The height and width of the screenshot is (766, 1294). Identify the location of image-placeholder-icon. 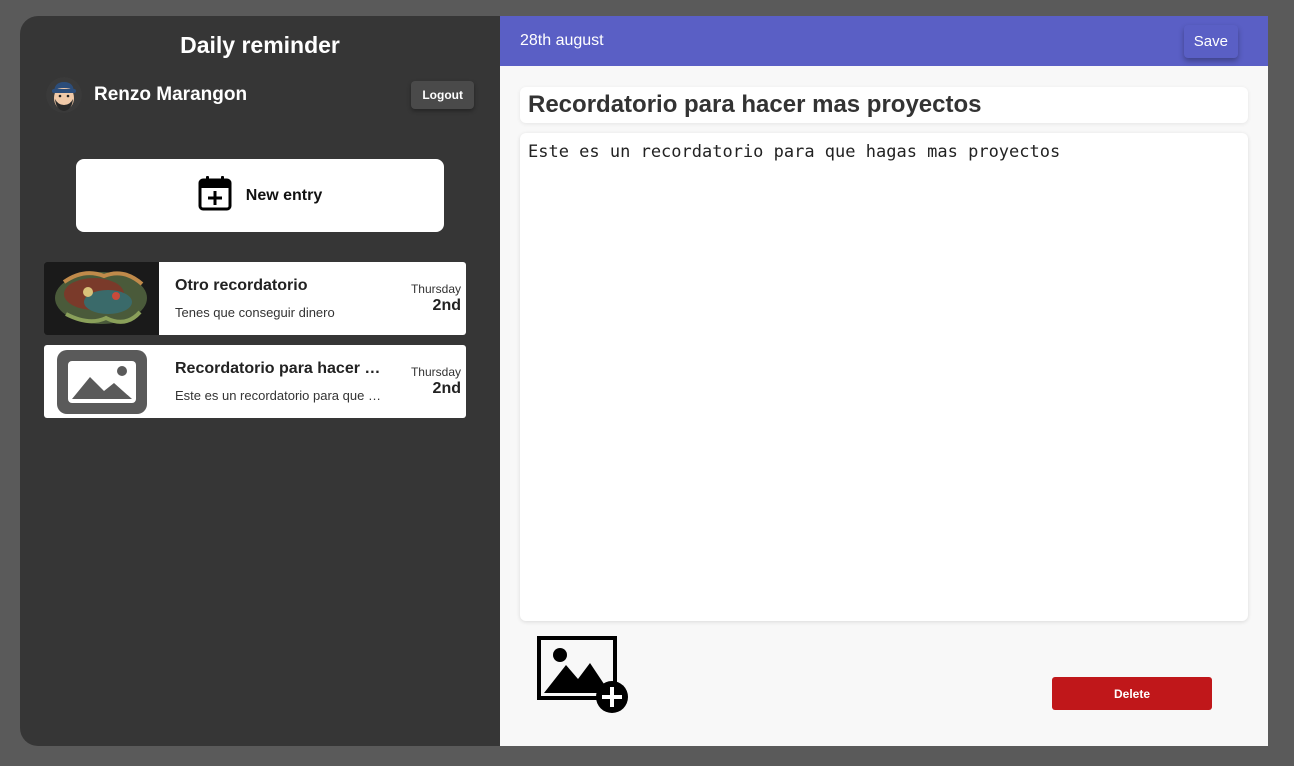
(101, 381).